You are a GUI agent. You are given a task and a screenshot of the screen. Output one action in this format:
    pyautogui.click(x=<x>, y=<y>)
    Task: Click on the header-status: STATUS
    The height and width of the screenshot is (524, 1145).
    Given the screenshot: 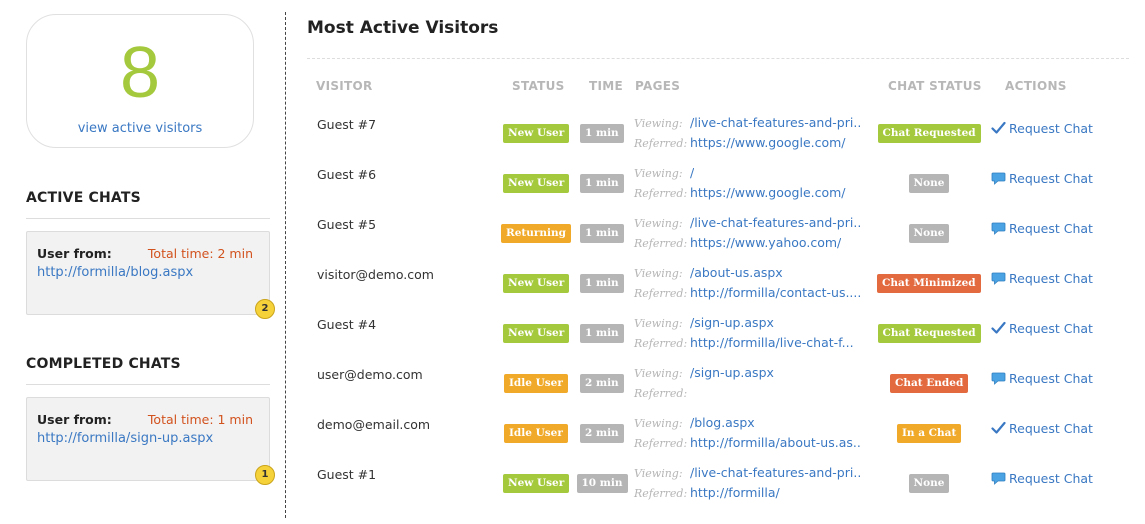 What is the action you would take?
    pyautogui.click(x=538, y=86)
    